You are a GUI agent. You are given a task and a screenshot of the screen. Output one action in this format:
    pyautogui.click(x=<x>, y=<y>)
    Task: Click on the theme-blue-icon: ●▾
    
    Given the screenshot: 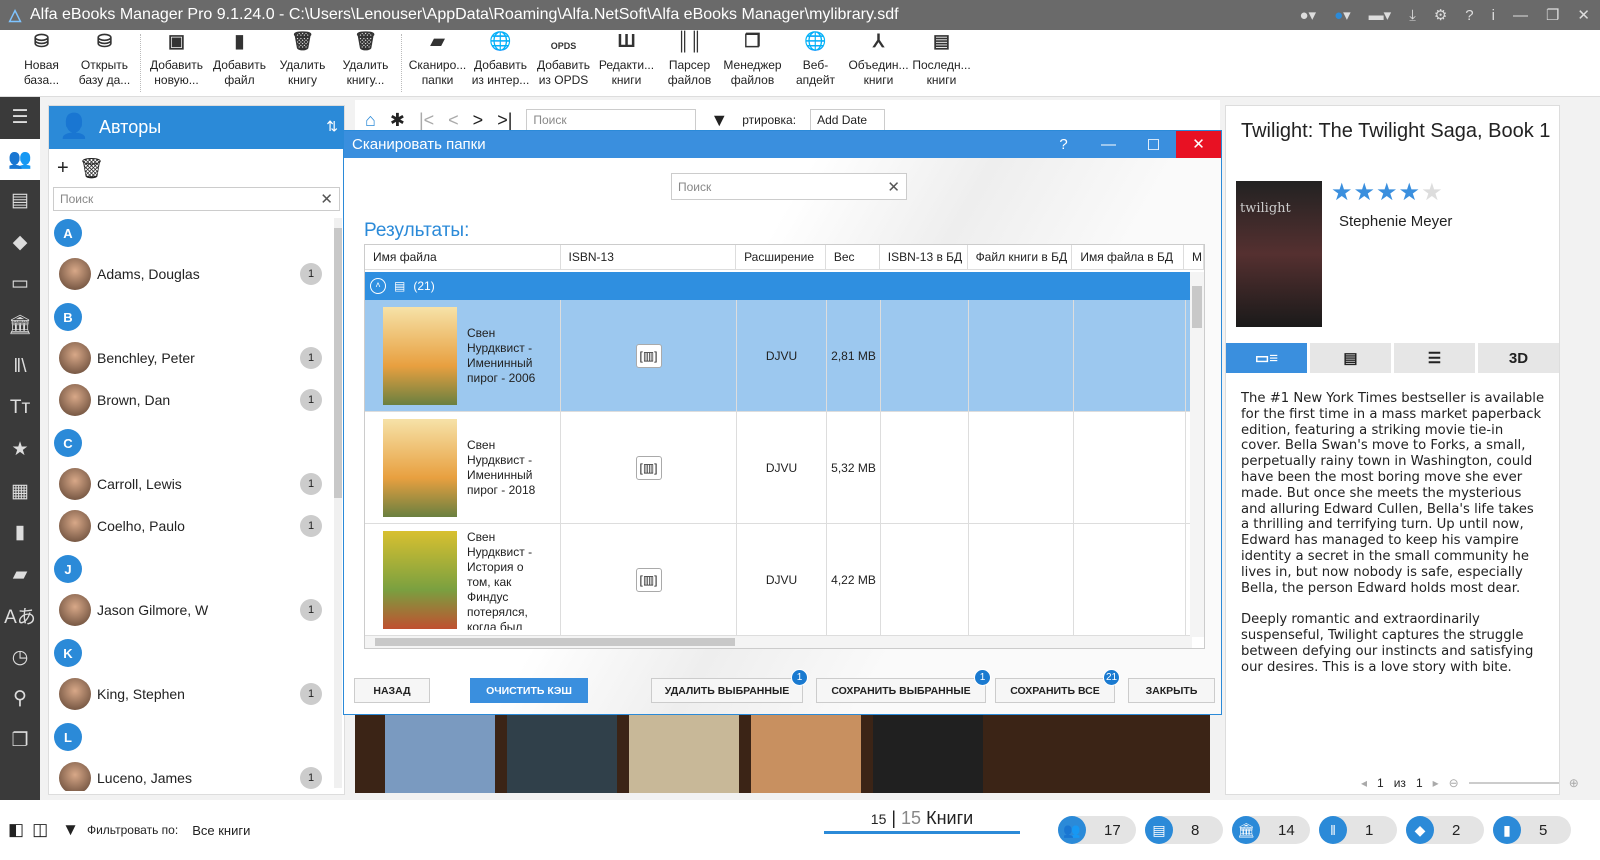 What is the action you would take?
    pyautogui.click(x=1342, y=15)
    